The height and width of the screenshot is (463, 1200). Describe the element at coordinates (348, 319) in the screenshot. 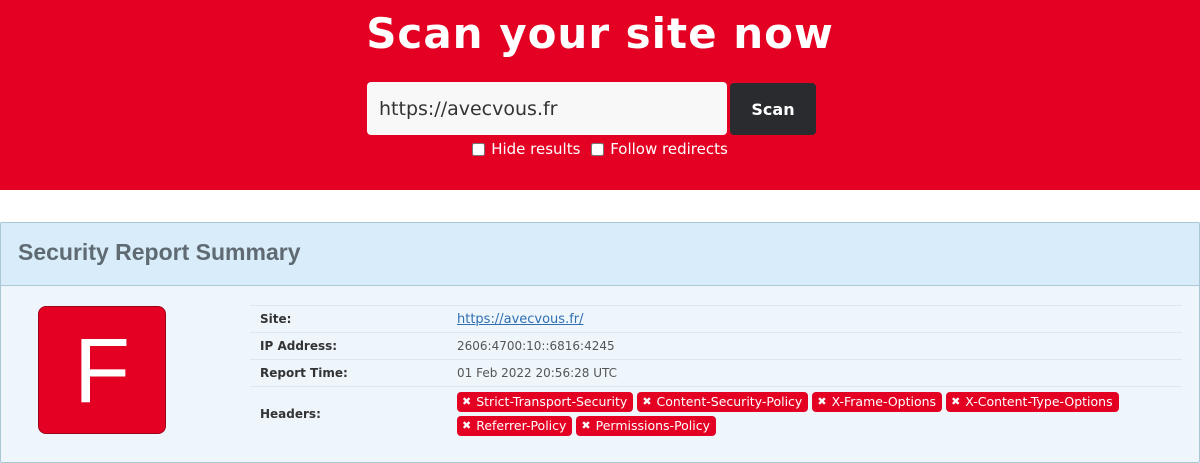

I see `site-label: Site:` at that location.